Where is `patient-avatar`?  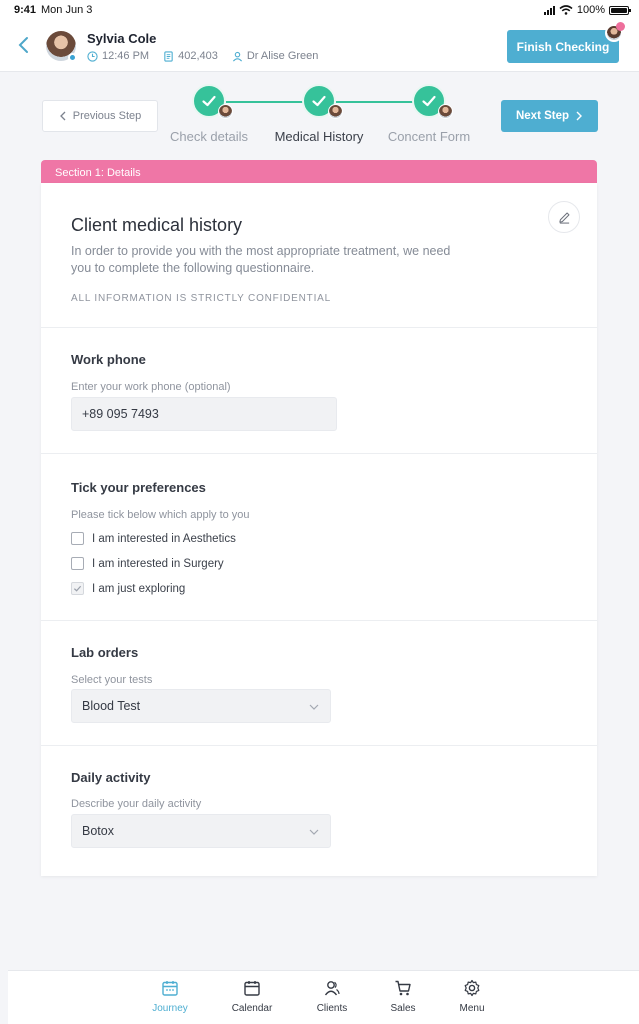
patient-avatar is located at coordinates (61, 46).